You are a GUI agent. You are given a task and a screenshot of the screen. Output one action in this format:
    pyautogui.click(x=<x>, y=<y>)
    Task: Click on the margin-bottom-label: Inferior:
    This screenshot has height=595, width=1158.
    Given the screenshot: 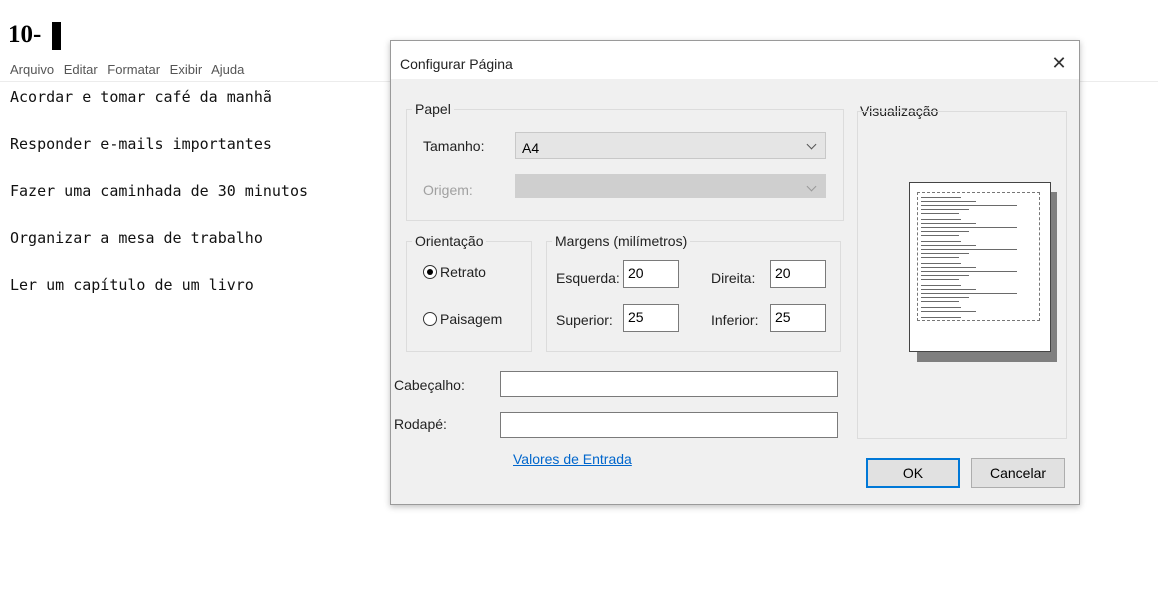 What is the action you would take?
    pyautogui.click(x=735, y=320)
    